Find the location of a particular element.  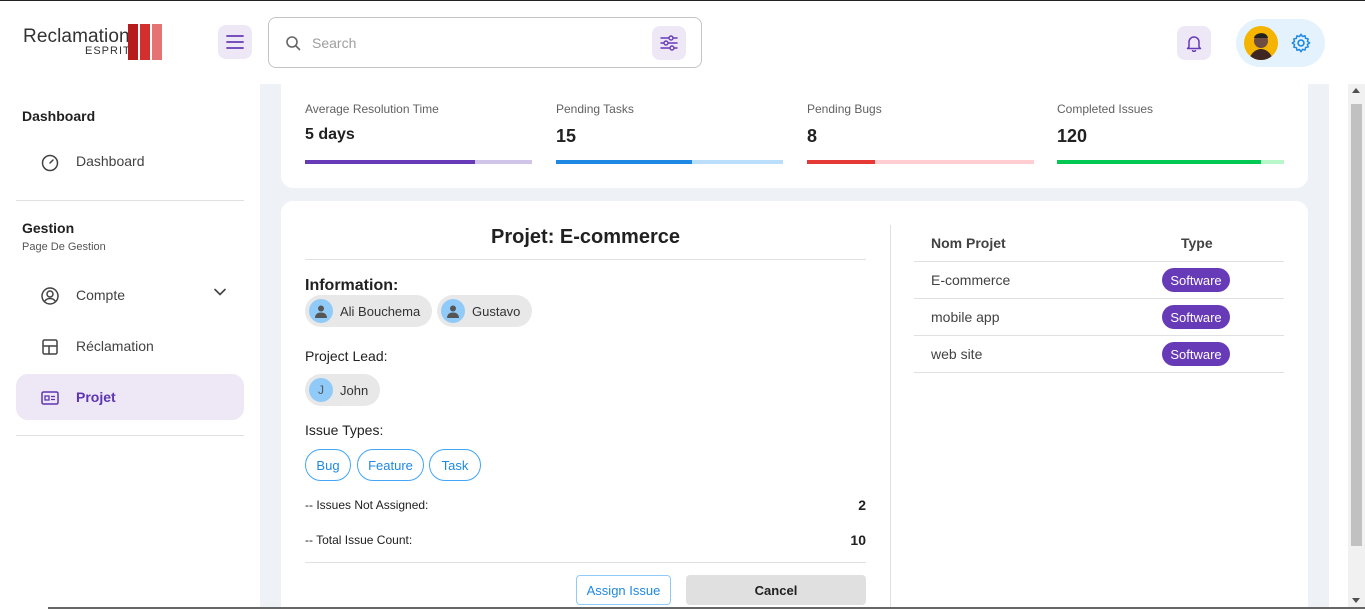

sidebar-item-label: Dashboard is located at coordinates (110, 161).